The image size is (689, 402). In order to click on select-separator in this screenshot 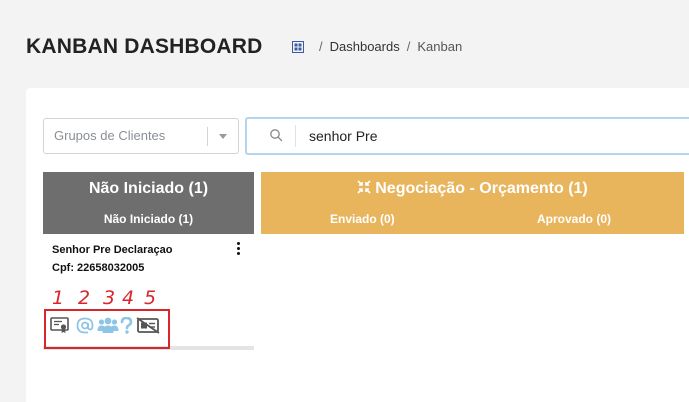, I will do `click(207, 136)`.